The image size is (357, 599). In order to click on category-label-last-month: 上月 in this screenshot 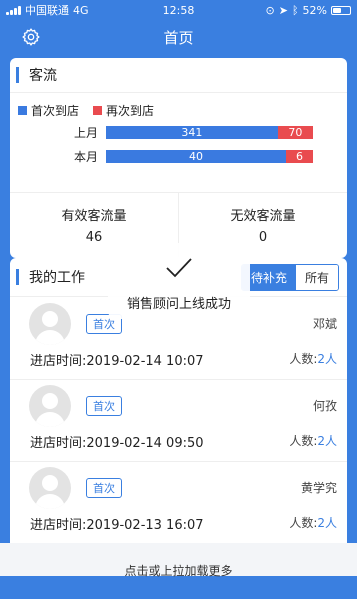, I will do `click(85, 132)`.